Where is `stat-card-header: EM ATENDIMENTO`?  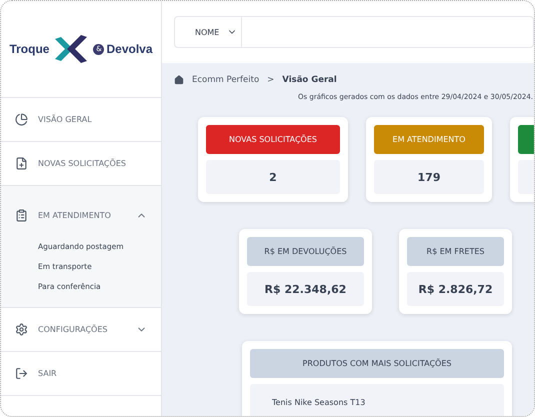
stat-card-header: EM ATENDIMENTO is located at coordinates (429, 139).